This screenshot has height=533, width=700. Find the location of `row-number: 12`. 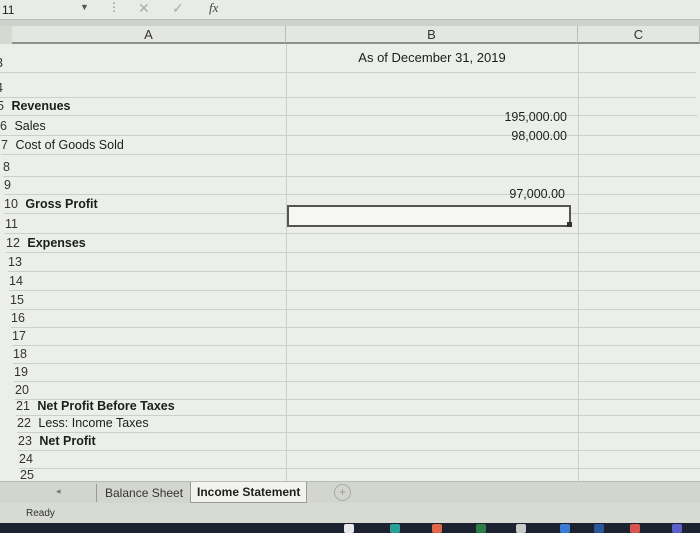

row-number: 12 is located at coordinates (13, 243).